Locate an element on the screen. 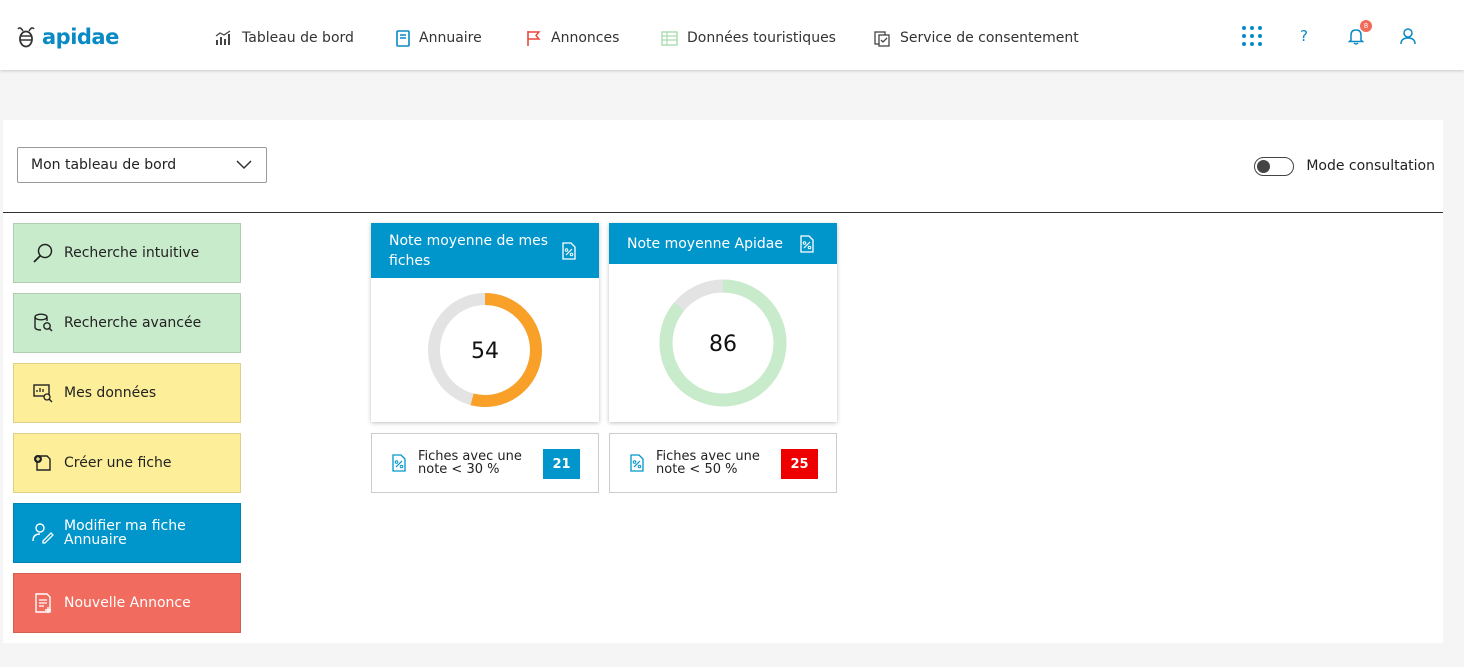 This screenshot has width=1464, height=667. stat-label: Fiches avec une note < 30 % is located at coordinates (470, 463).